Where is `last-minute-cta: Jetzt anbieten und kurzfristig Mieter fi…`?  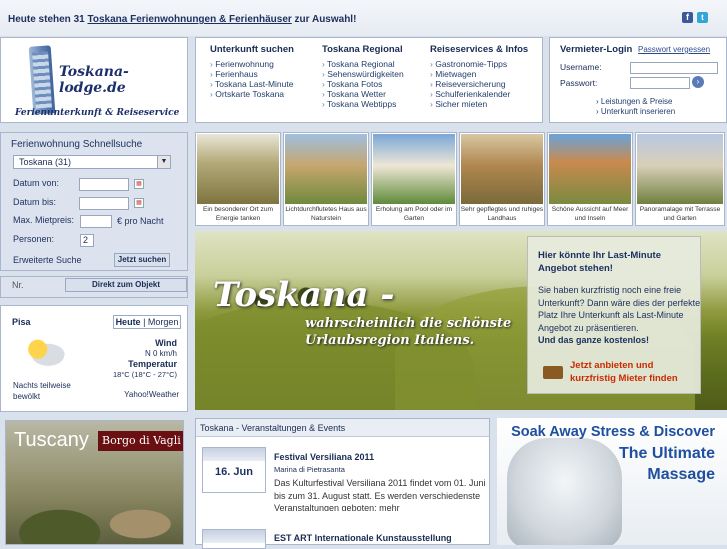
last-minute-cta: Jetzt anbieten und kurzfristig Mieter fi… is located at coordinates (635, 372).